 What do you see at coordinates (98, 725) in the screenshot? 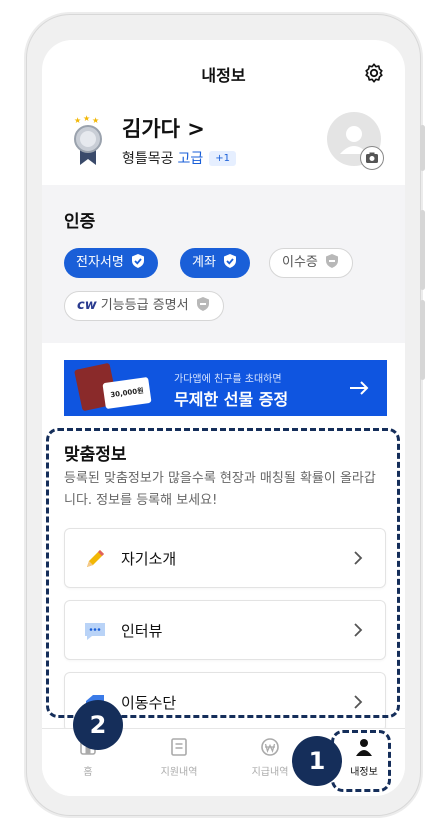
I see `annotation-badge-2: 2` at bounding box center [98, 725].